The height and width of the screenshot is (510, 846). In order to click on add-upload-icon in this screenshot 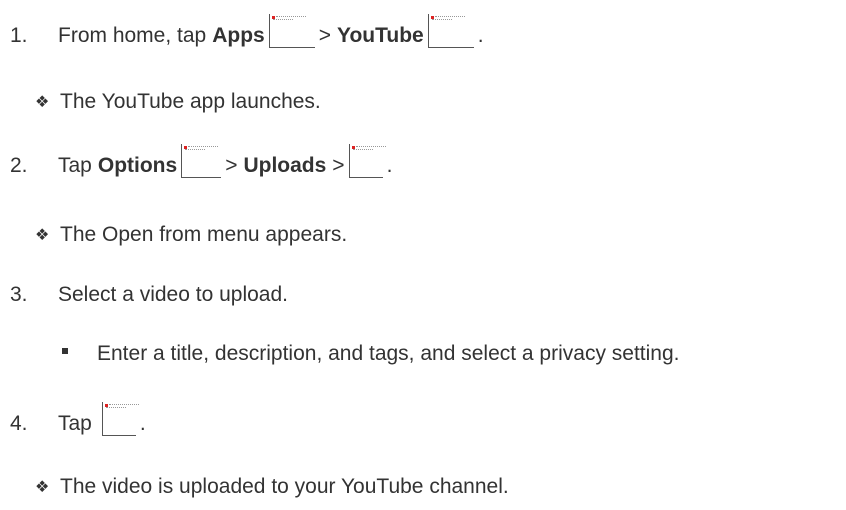, I will do `click(367, 161)`.